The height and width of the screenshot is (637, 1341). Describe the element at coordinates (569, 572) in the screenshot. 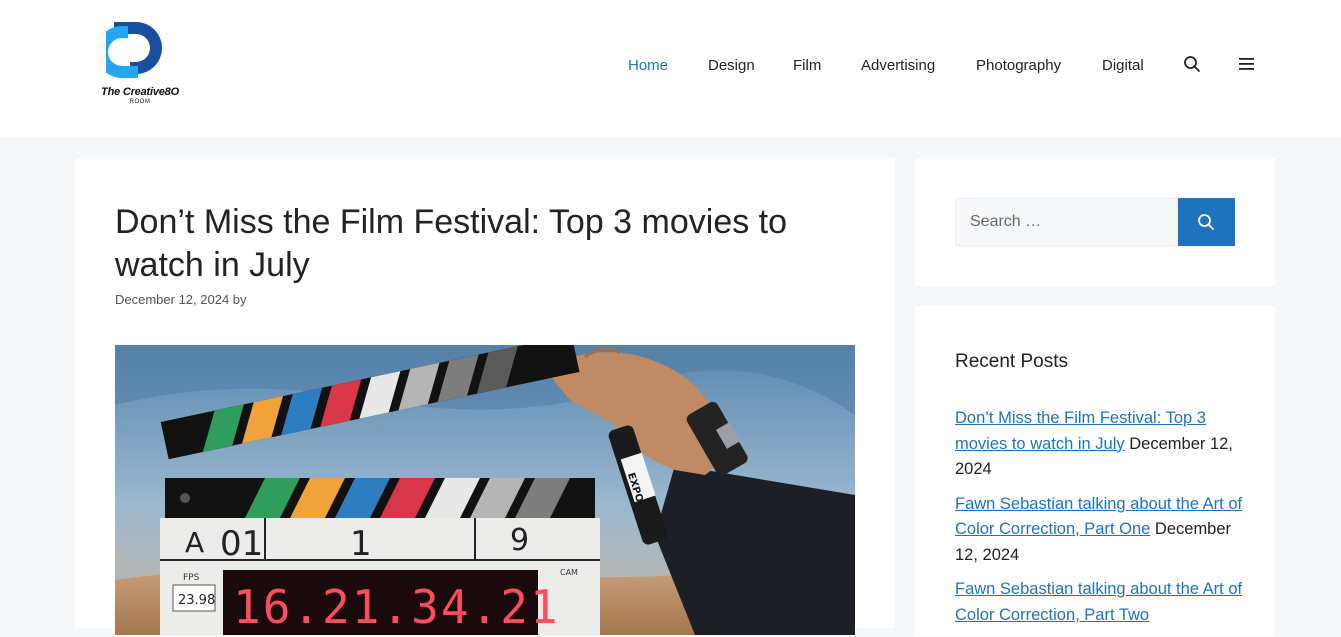

I see `svg-text: CAM` at that location.